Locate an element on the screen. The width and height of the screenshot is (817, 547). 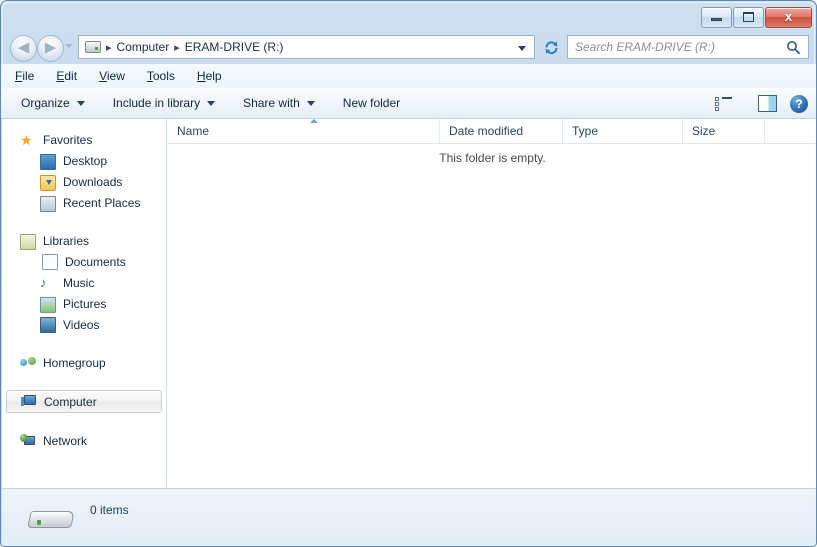
back-arrow-icon: ◀ is located at coordinates (23, 47).